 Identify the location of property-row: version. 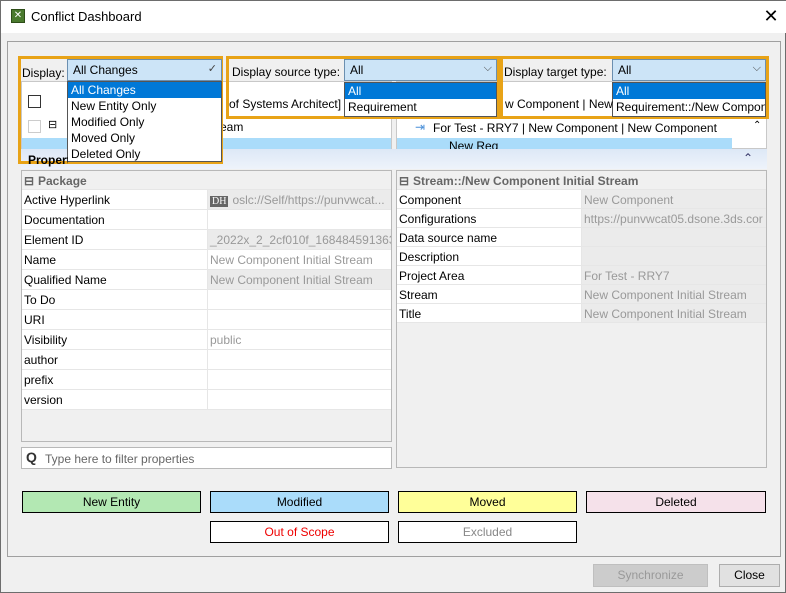
(206, 400).